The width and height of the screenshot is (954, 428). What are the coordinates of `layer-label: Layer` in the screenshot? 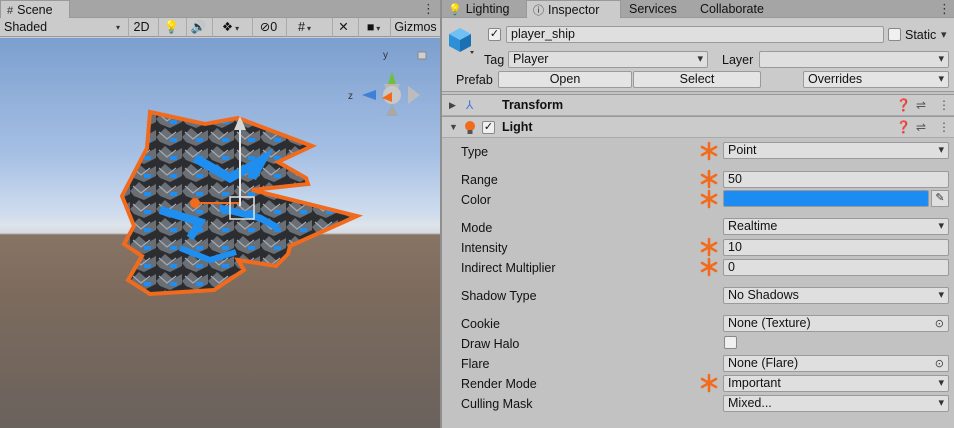 It's located at (738, 60).